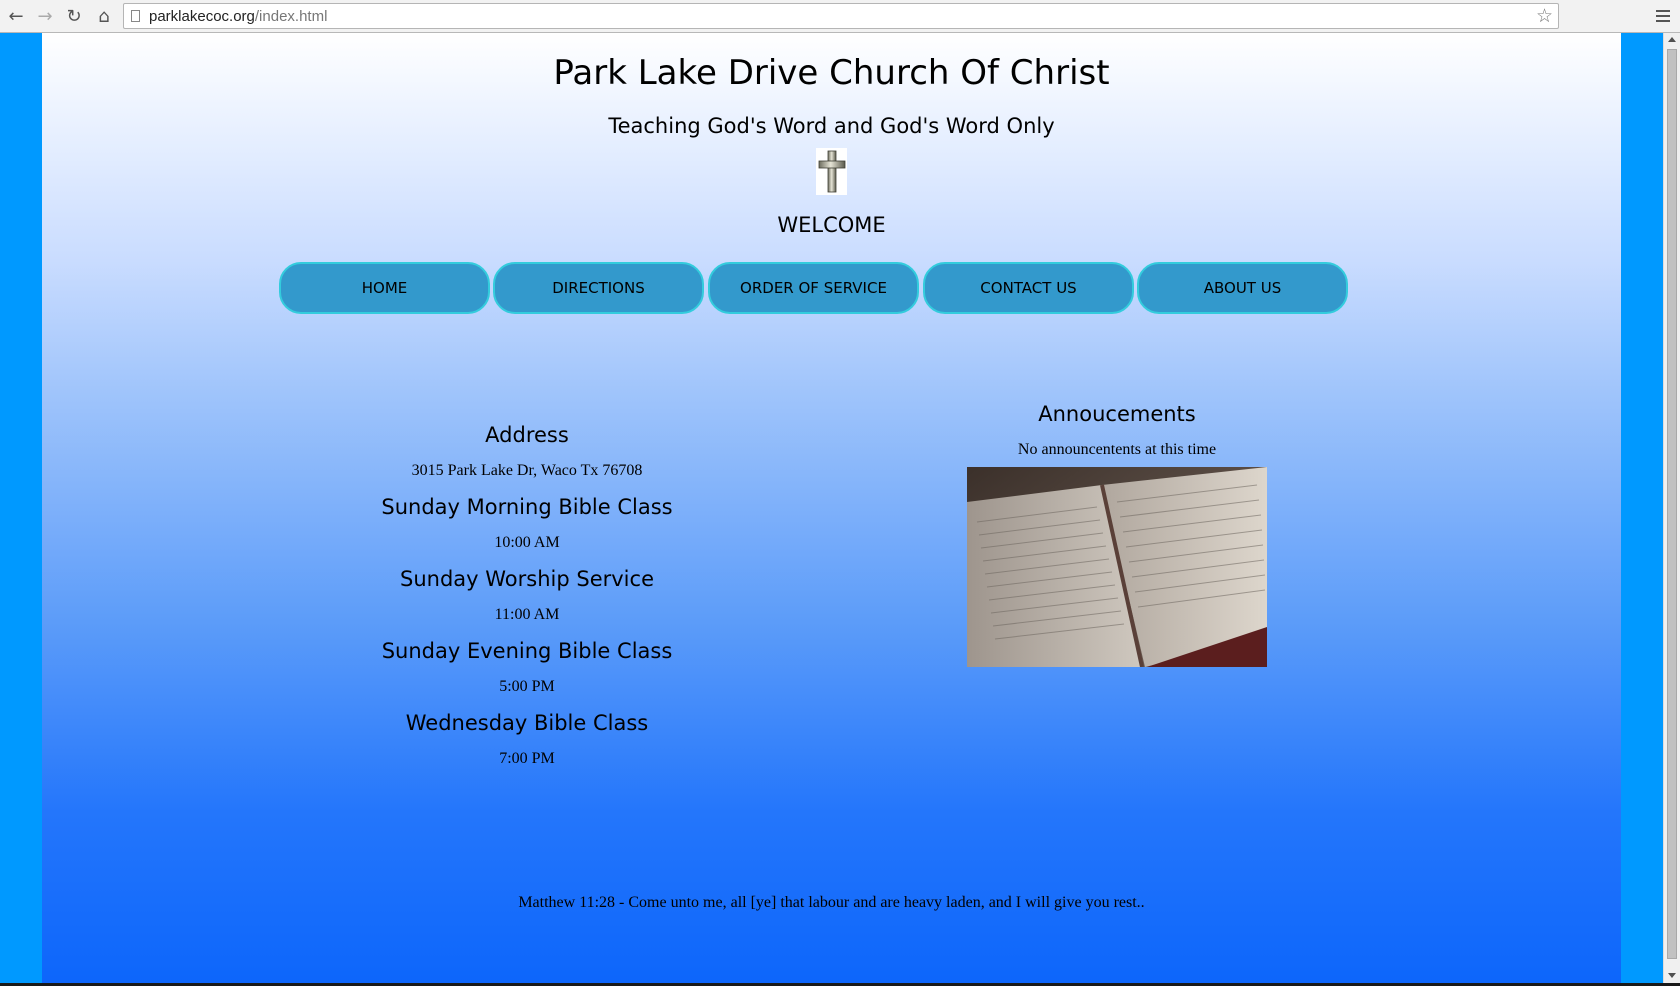  I want to click on site-tagline: Teaching God's Word and God's Word Only, so click(831, 126).